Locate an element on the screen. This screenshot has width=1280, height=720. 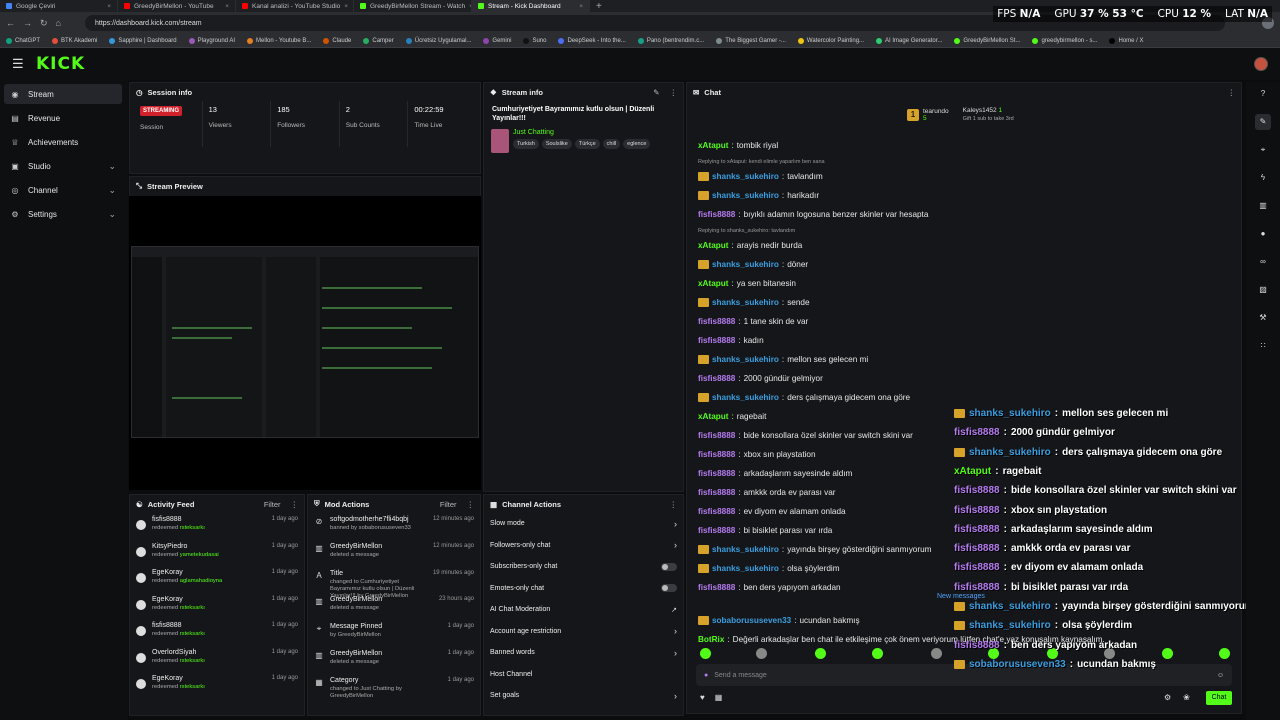
sidebar-item-revenue: ▤ Revenue is located at coordinates (63, 118).